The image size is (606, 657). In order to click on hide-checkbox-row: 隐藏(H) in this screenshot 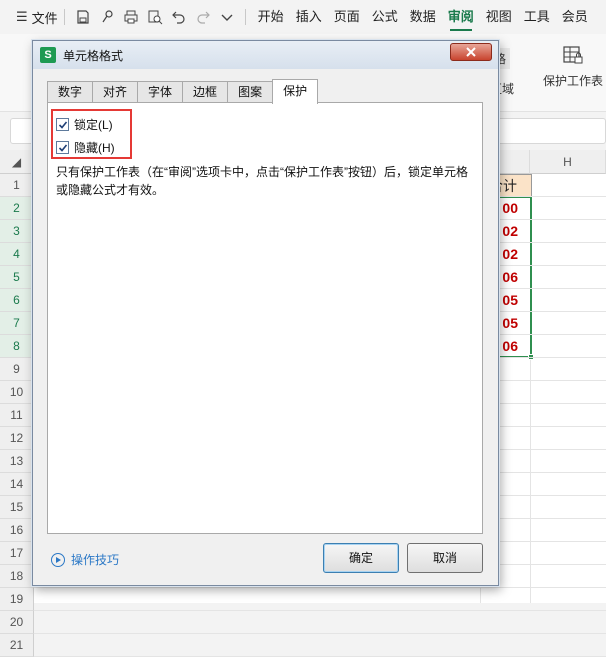, I will do `click(85, 147)`.